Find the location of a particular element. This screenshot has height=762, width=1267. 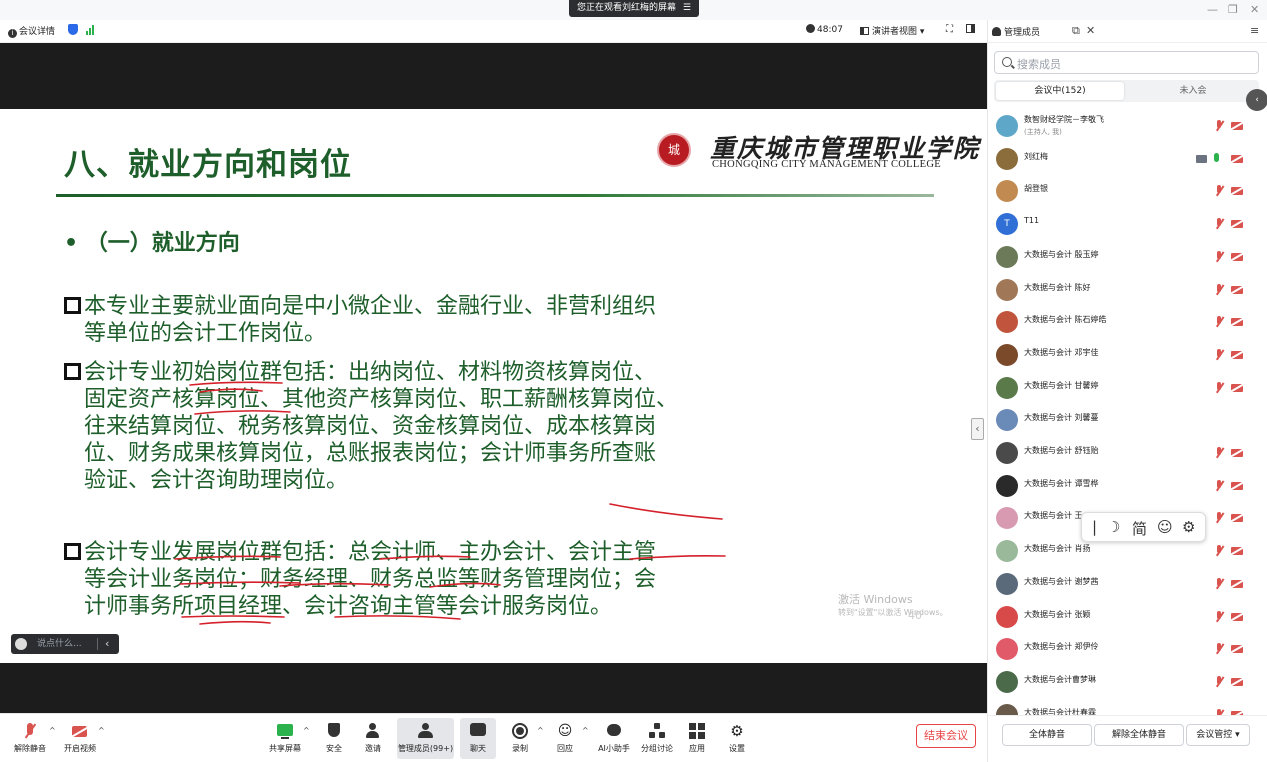

meeting-info-label: 会议详情 is located at coordinates (37, 32).